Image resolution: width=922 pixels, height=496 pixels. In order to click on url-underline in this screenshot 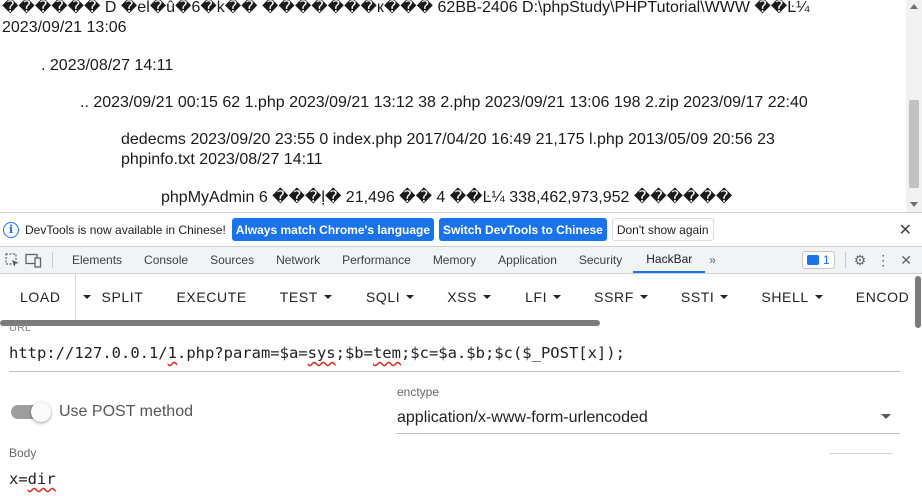, I will do `click(454, 371)`.